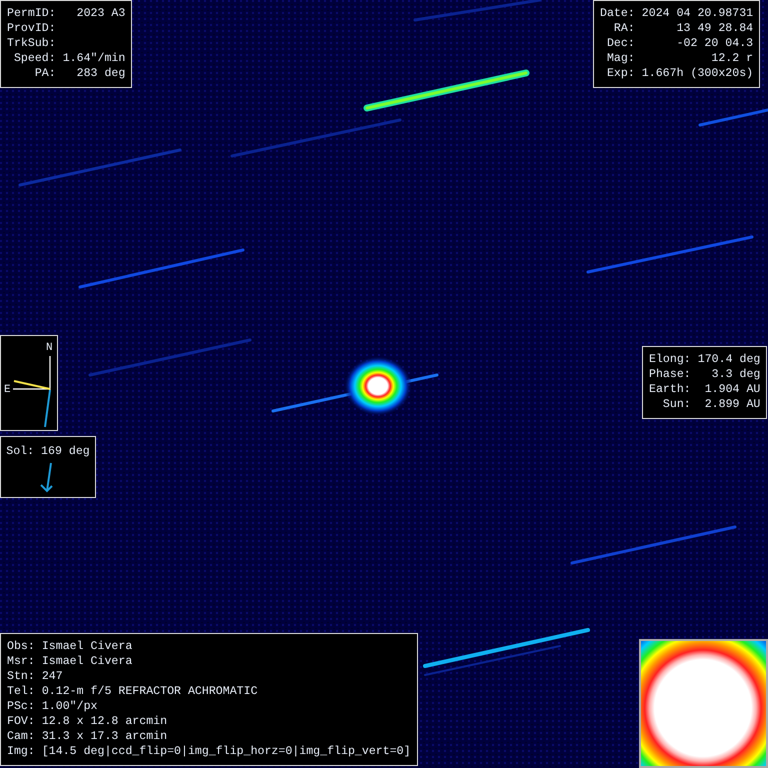 The height and width of the screenshot is (768, 768). Describe the element at coordinates (45, 73) in the screenshot. I see `field-label: PA:` at that location.